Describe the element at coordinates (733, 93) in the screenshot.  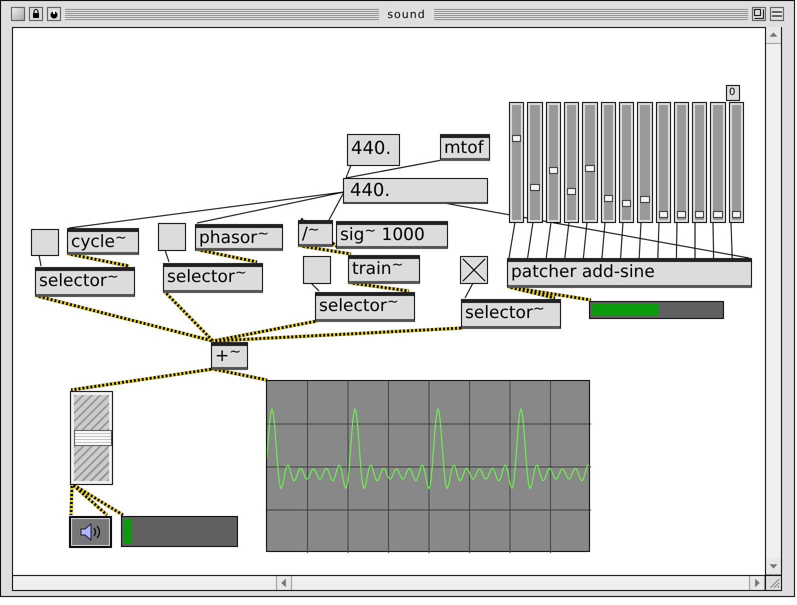
I see `number-box: 0` at that location.